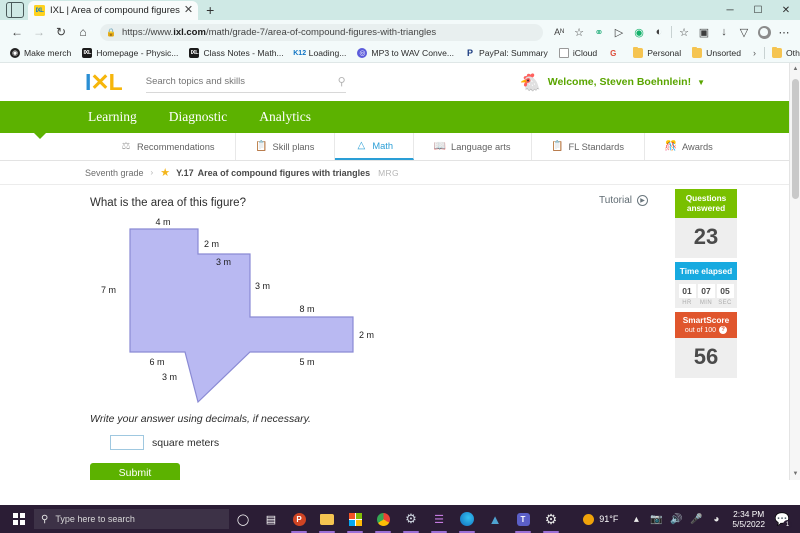  What do you see at coordinates (243, 519) in the screenshot?
I see `cortana-icon: ◯` at bounding box center [243, 519].